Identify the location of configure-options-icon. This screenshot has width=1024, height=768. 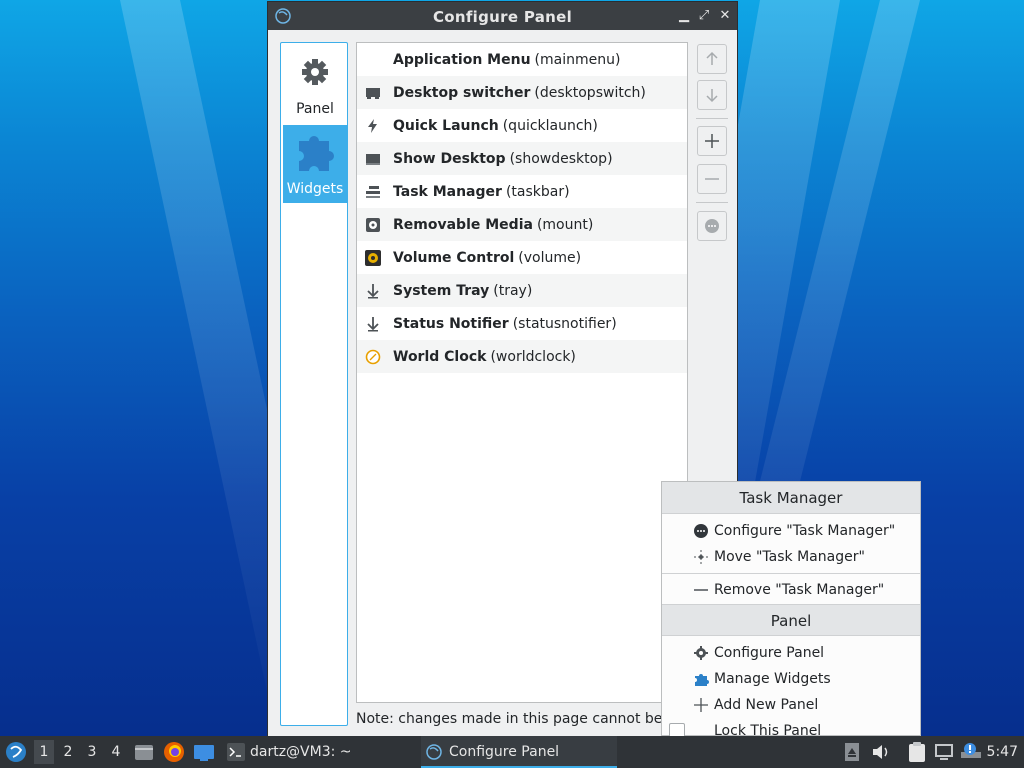
(701, 531).